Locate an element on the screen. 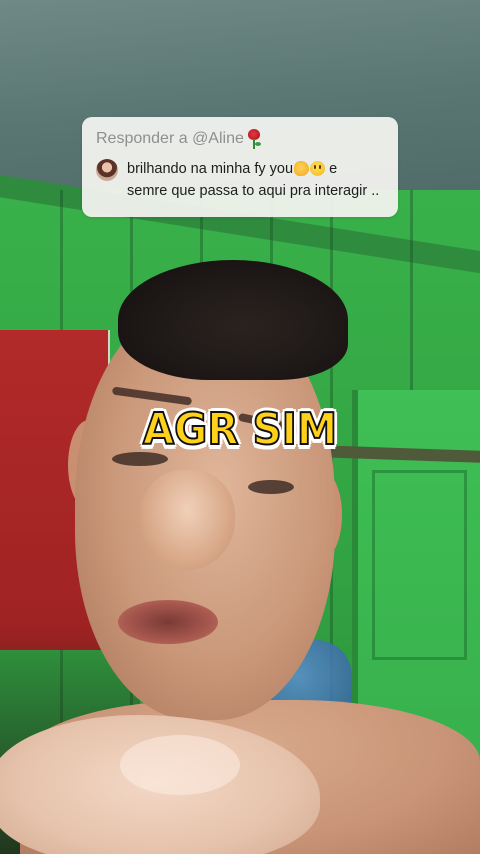 Image resolution: width=480 pixels, height=854 pixels. rose-icon is located at coordinates (254, 139).